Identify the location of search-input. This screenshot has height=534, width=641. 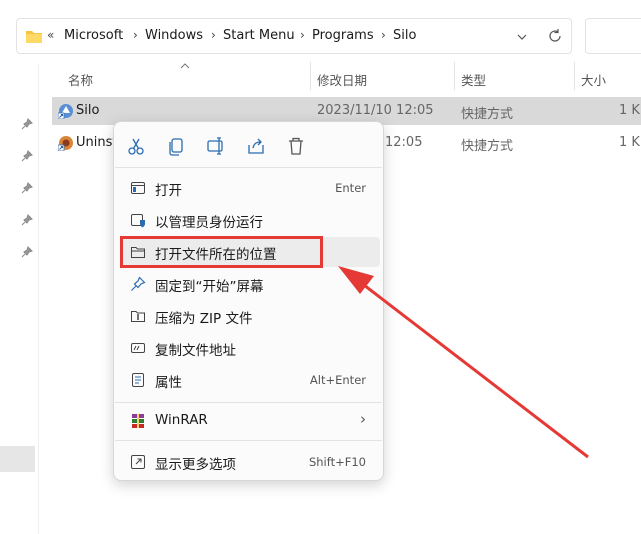
(613, 36).